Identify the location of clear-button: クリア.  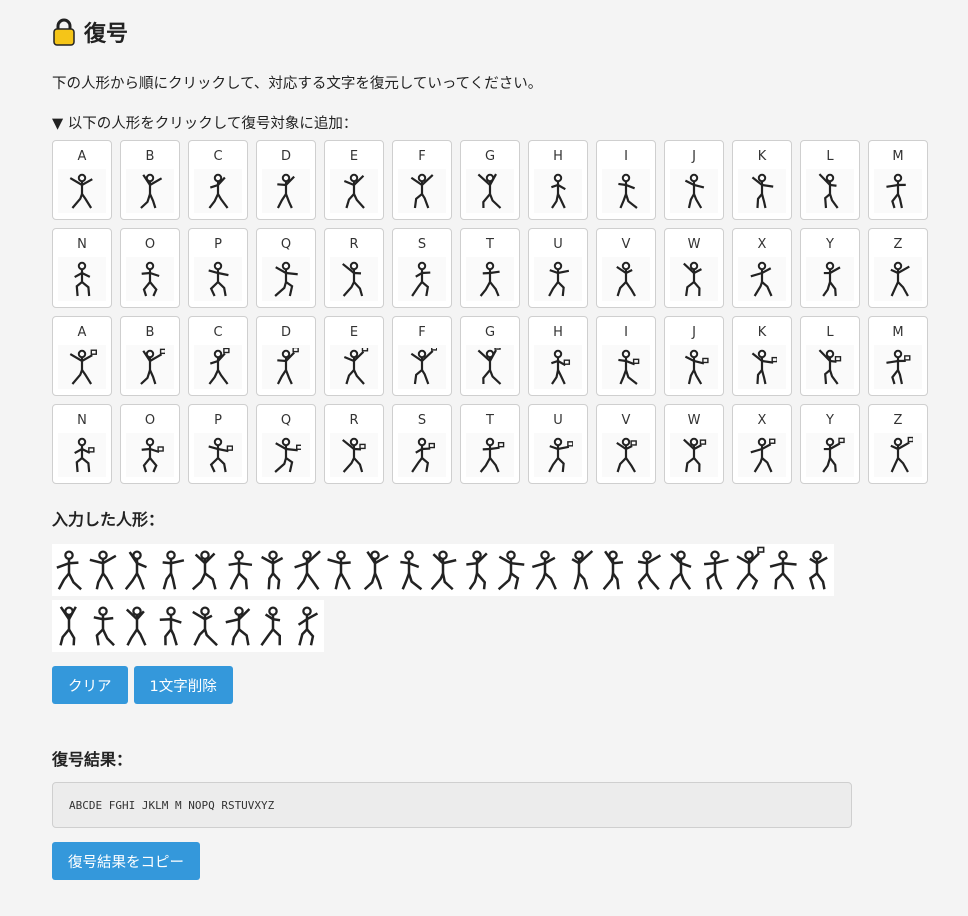
(90, 685).